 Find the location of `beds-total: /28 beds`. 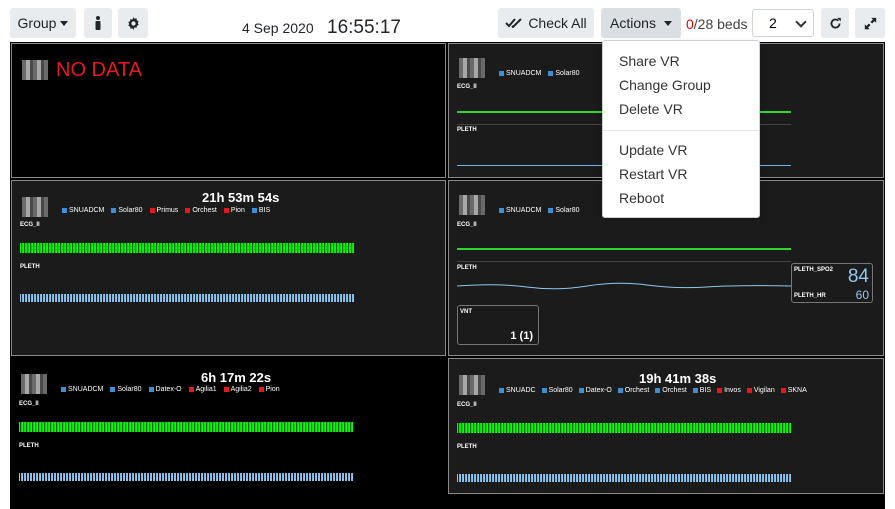

beds-total: /28 beds is located at coordinates (720, 24).